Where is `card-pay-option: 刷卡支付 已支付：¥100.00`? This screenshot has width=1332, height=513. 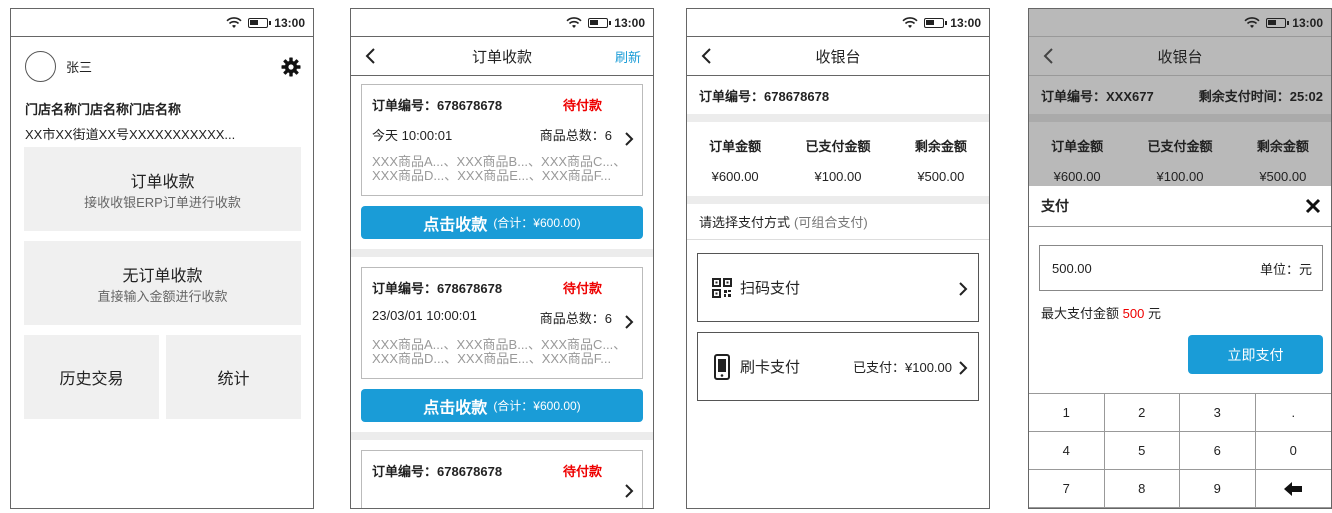 card-pay-option: 刷卡支付 已支付：¥100.00 is located at coordinates (838, 366).